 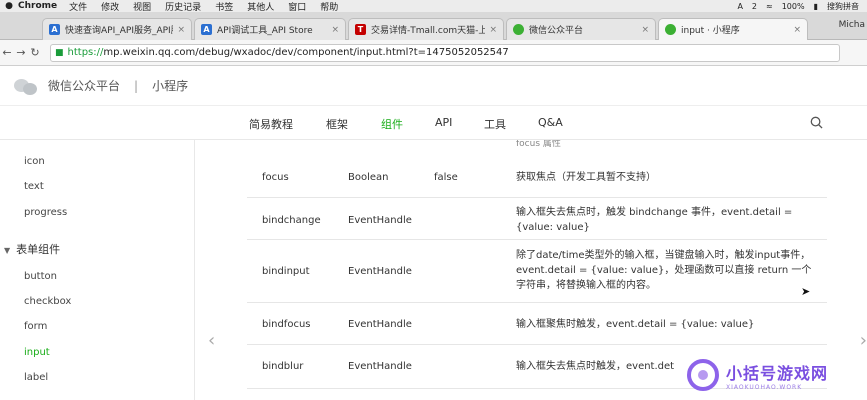 I want to click on watermark-title: 小括号游戏网, so click(x=777, y=373).